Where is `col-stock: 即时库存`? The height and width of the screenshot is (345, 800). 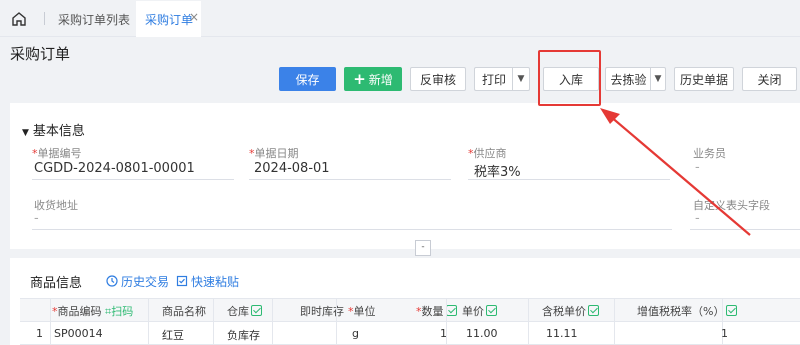 col-stock: 即时库存 is located at coordinates (322, 311).